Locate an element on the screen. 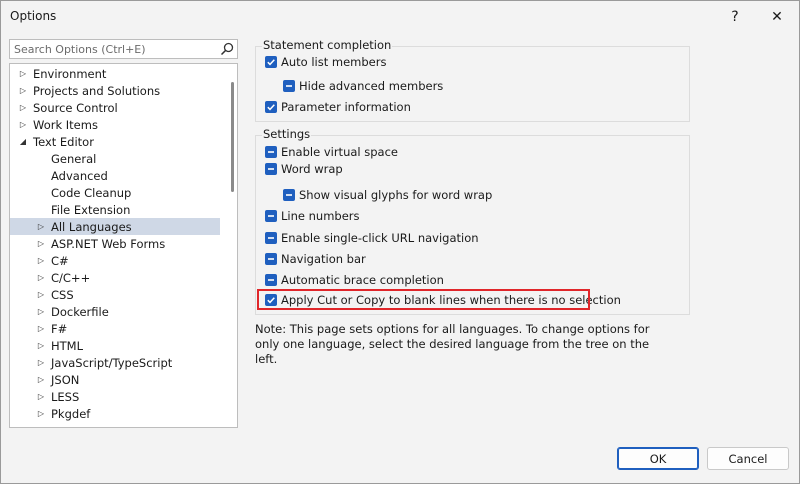 The height and width of the screenshot is (484, 800). settings-title: Settings is located at coordinates (287, 134).